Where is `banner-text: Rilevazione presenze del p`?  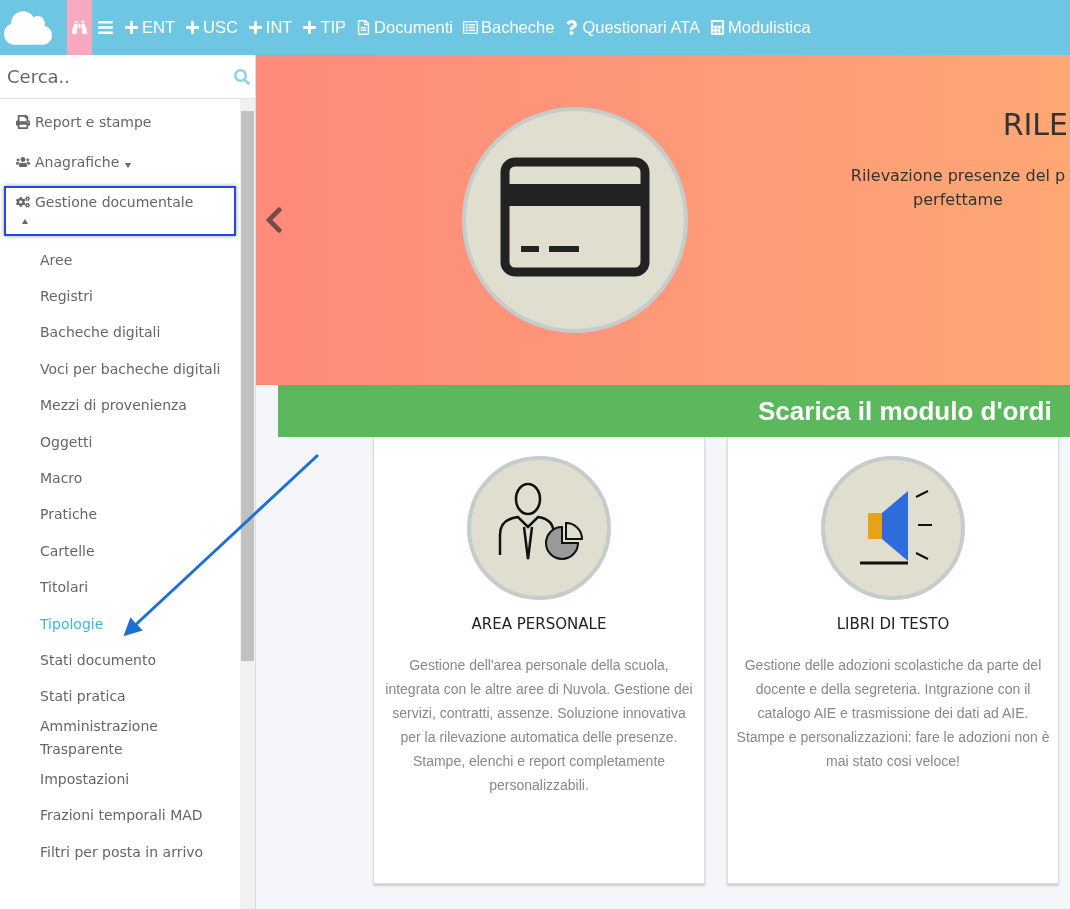
banner-text: Rilevazione presenze del p is located at coordinates (958, 176).